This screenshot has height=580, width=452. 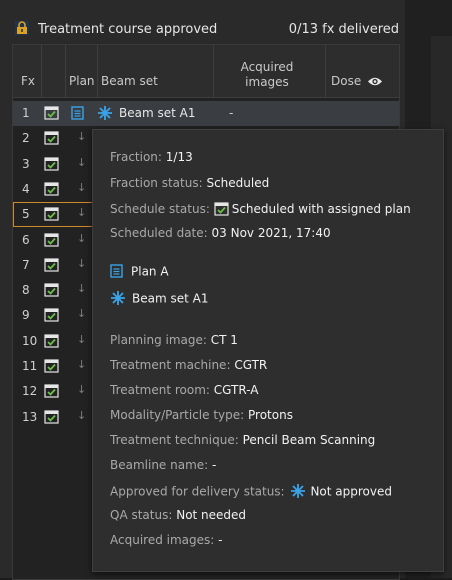 I want to click on column-plan: Plan, so click(x=82, y=81).